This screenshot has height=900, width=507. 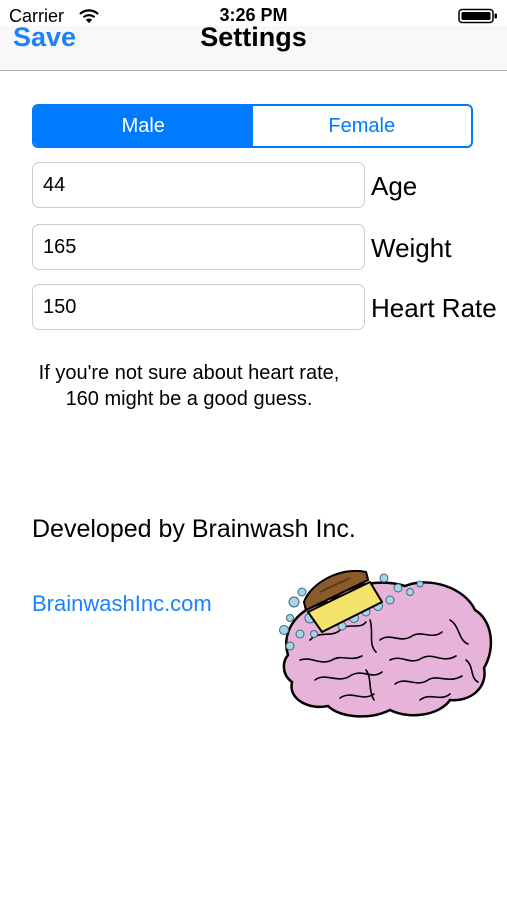 What do you see at coordinates (386, 643) in the screenshot?
I see `brainwash-logo` at bounding box center [386, 643].